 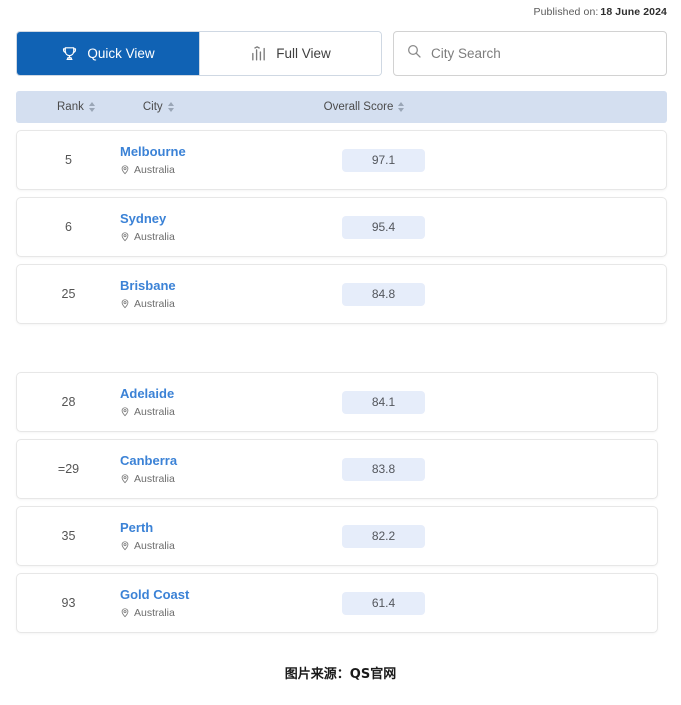 What do you see at coordinates (68, 402) in the screenshot?
I see `row-rank: 28` at bounding box center [68, 402].